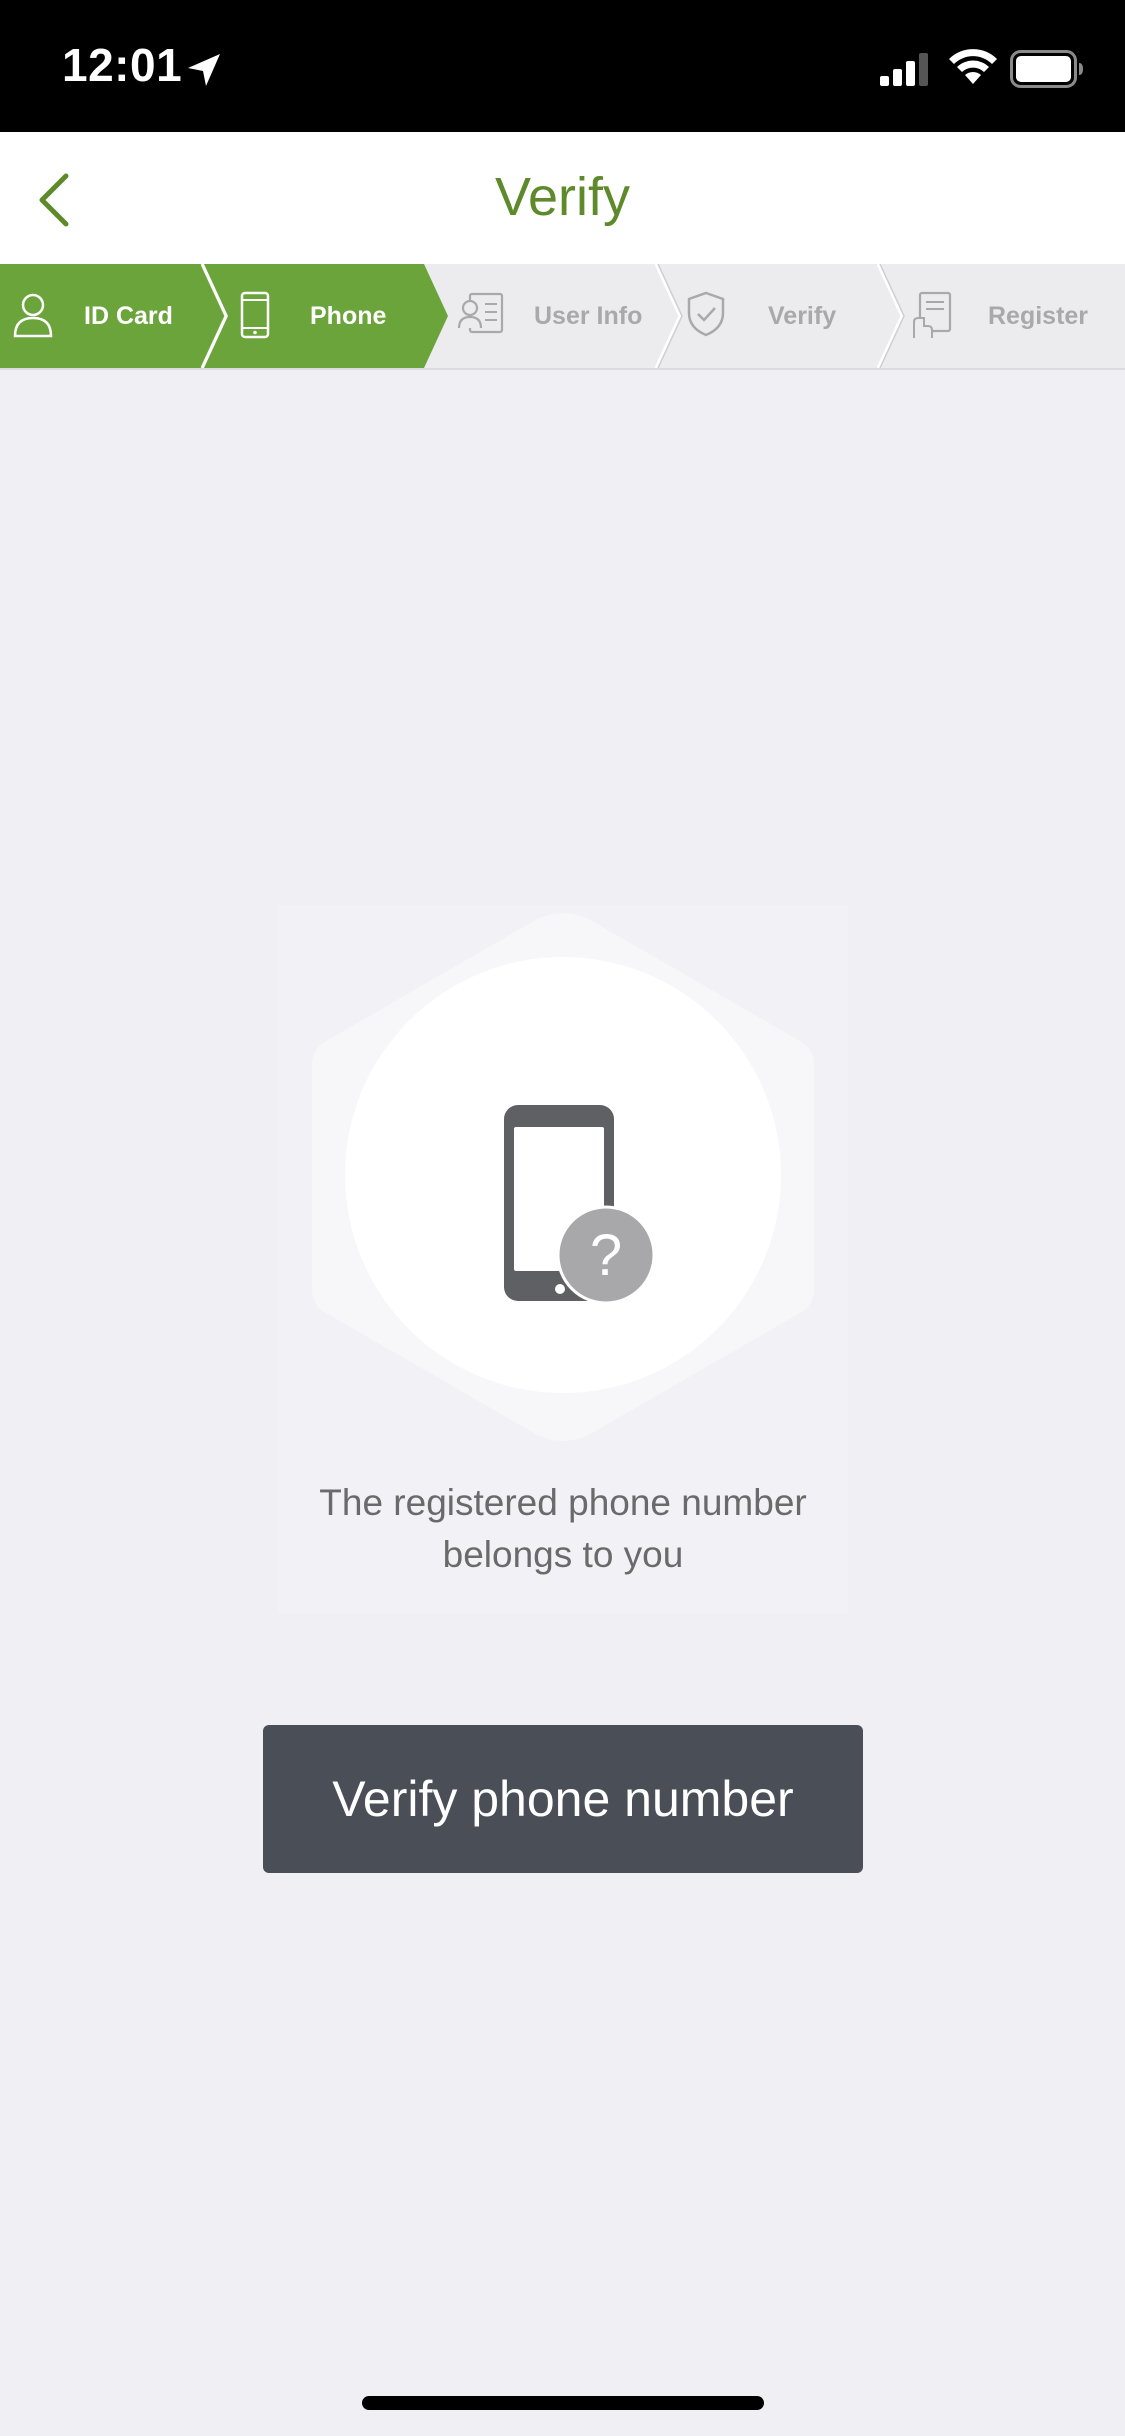 This screenshot has height=2436, width=1125. Describe the element at coordinates (204, 70) in the screenshot. I see `location-arrow-icon` at that location.